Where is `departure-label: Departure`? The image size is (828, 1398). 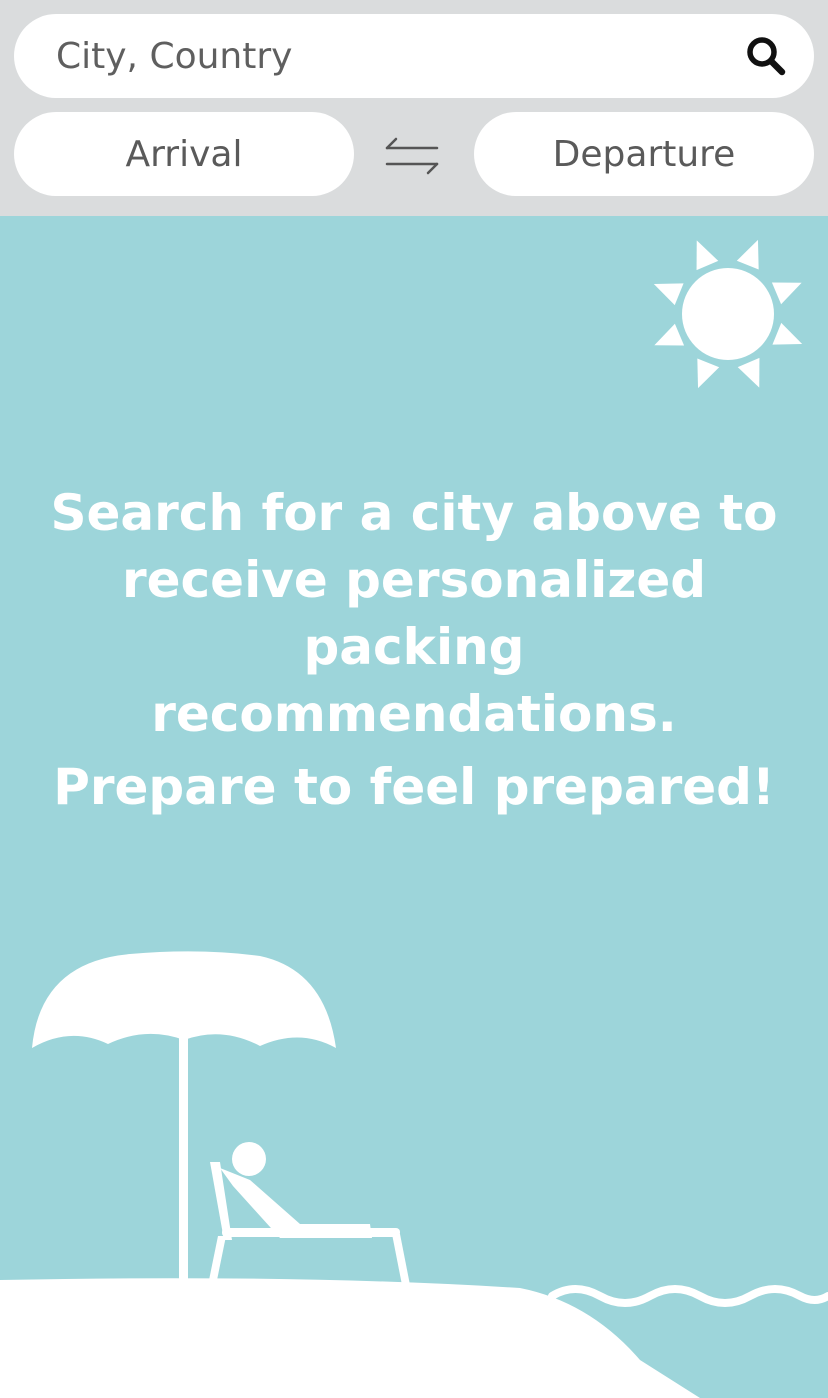 departure-label: Departure is located at coordinates (644, 154).